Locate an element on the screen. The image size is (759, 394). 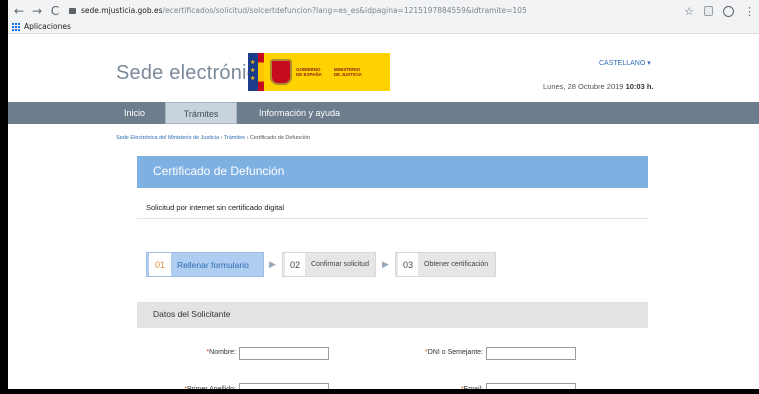
site-title: Sede electrónica is located at coordinates (192, 73).